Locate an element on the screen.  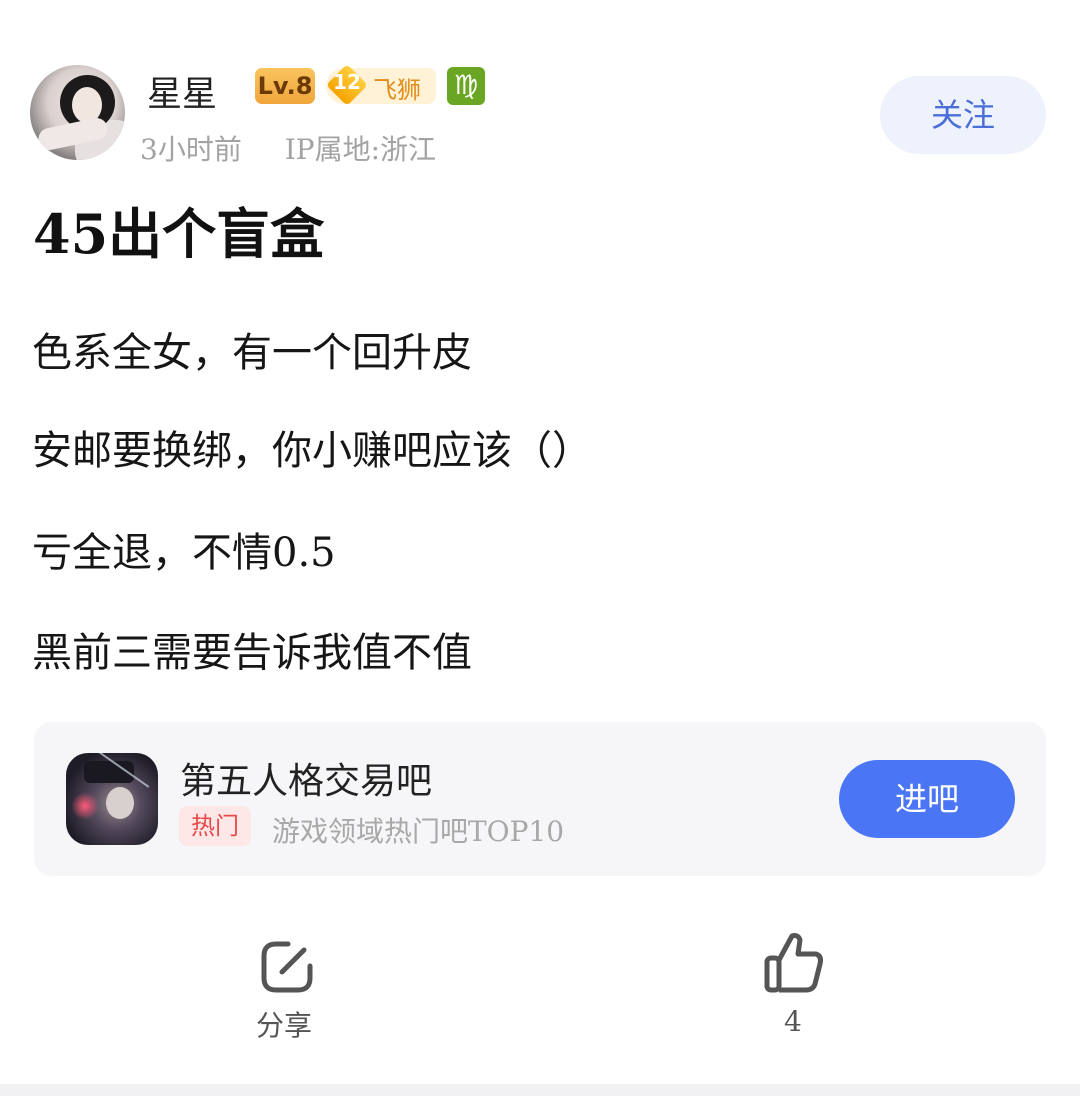
thumbs-up-icon is located at coordinates (794, 963).